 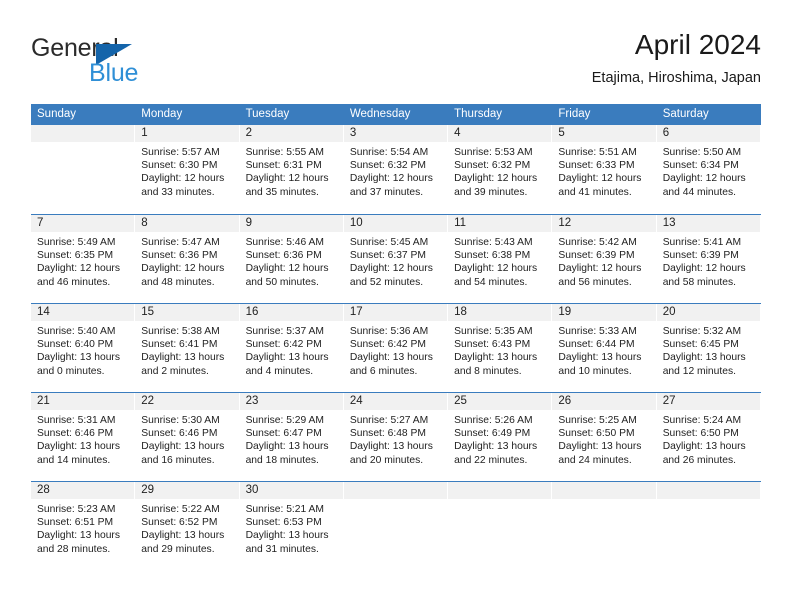 What do you see at coordinates (75, 523) in the screenshot?
I see `sunset-text: Sunset: 6:51 PM` at bounding box center [75, 523].